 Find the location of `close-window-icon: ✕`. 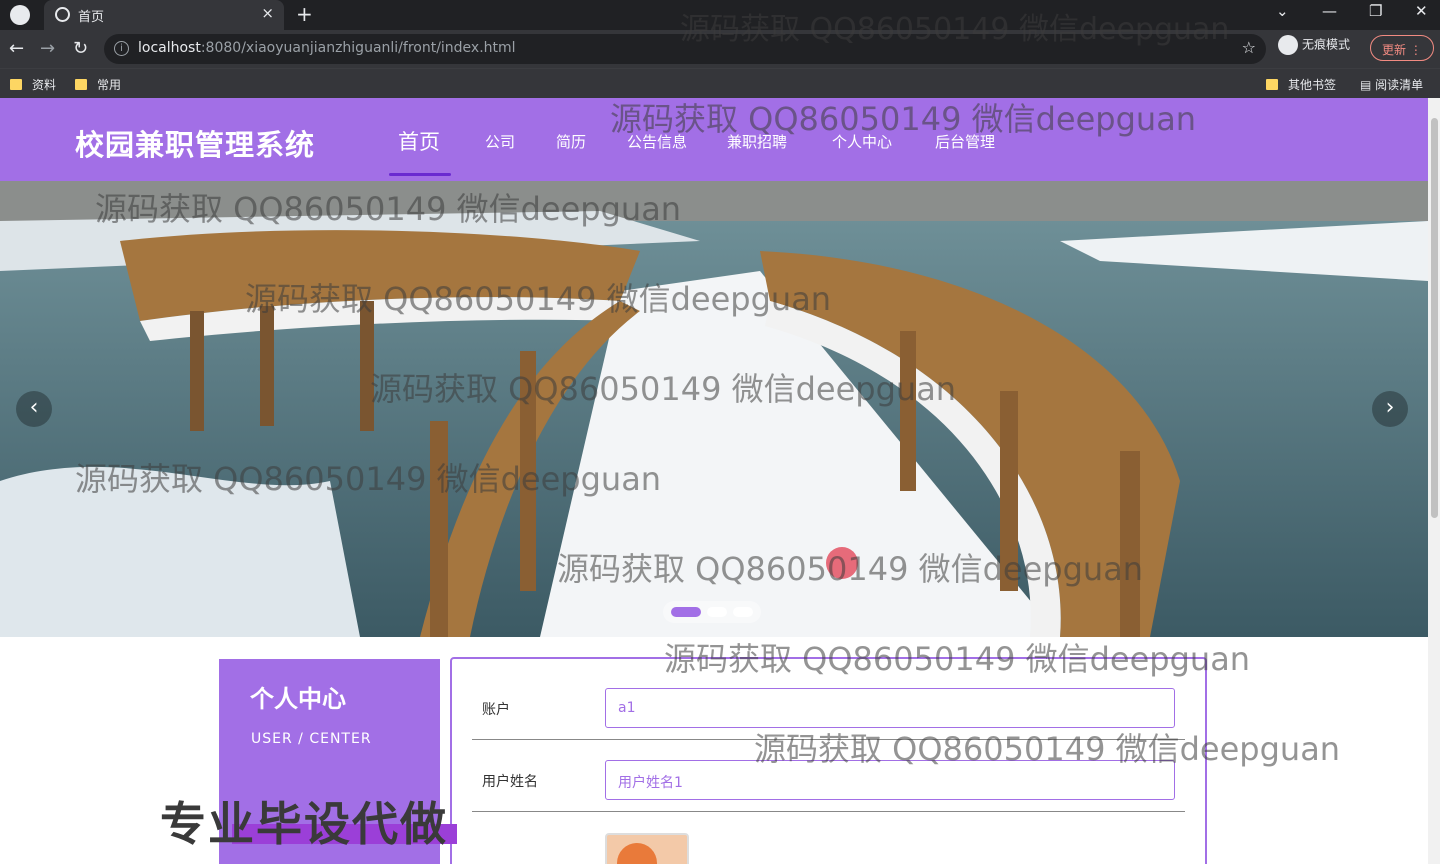

close-window-icon: ✕ is located at coordinates (1421, 11).